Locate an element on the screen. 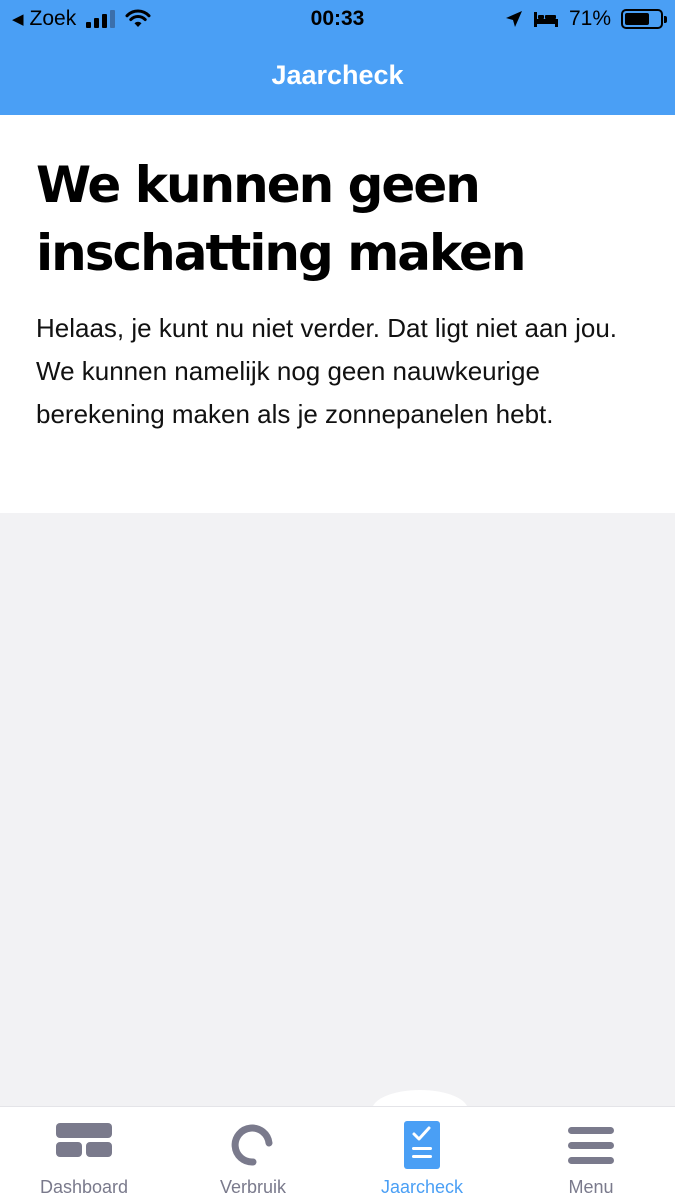 The image size is (675, 1200). tab-dashboard-label: Dashboard is located at coordinates (84, 1187).